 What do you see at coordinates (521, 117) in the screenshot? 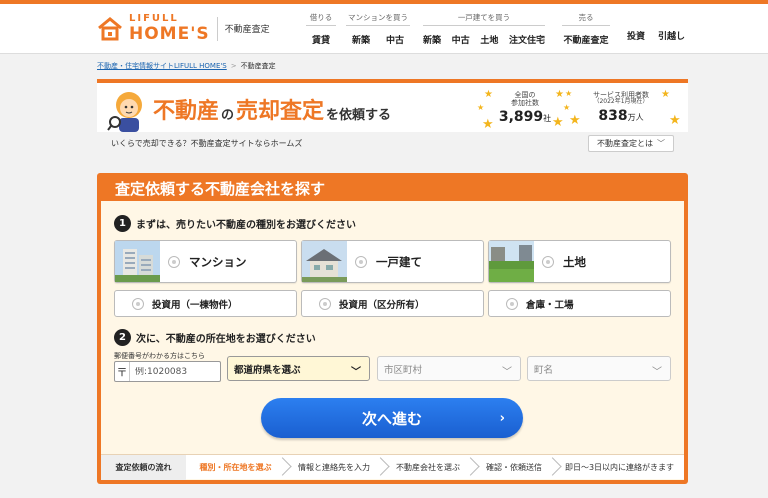
I see `stat-value: 3,899` at bounding box center [521, 117].